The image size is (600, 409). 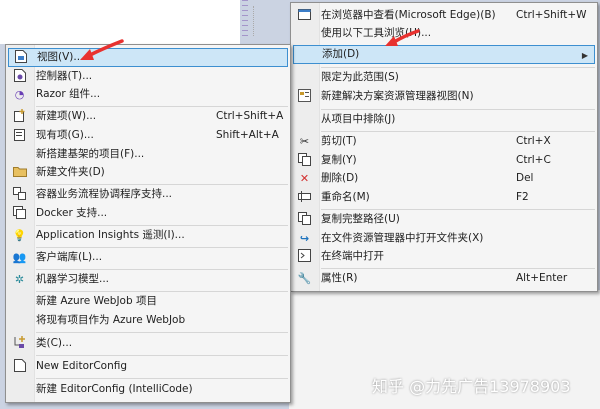 What do you see at coordinates (19, 235) in the screenshot?
I see `insights-icon: 💡` at bounding box center [19, 235].